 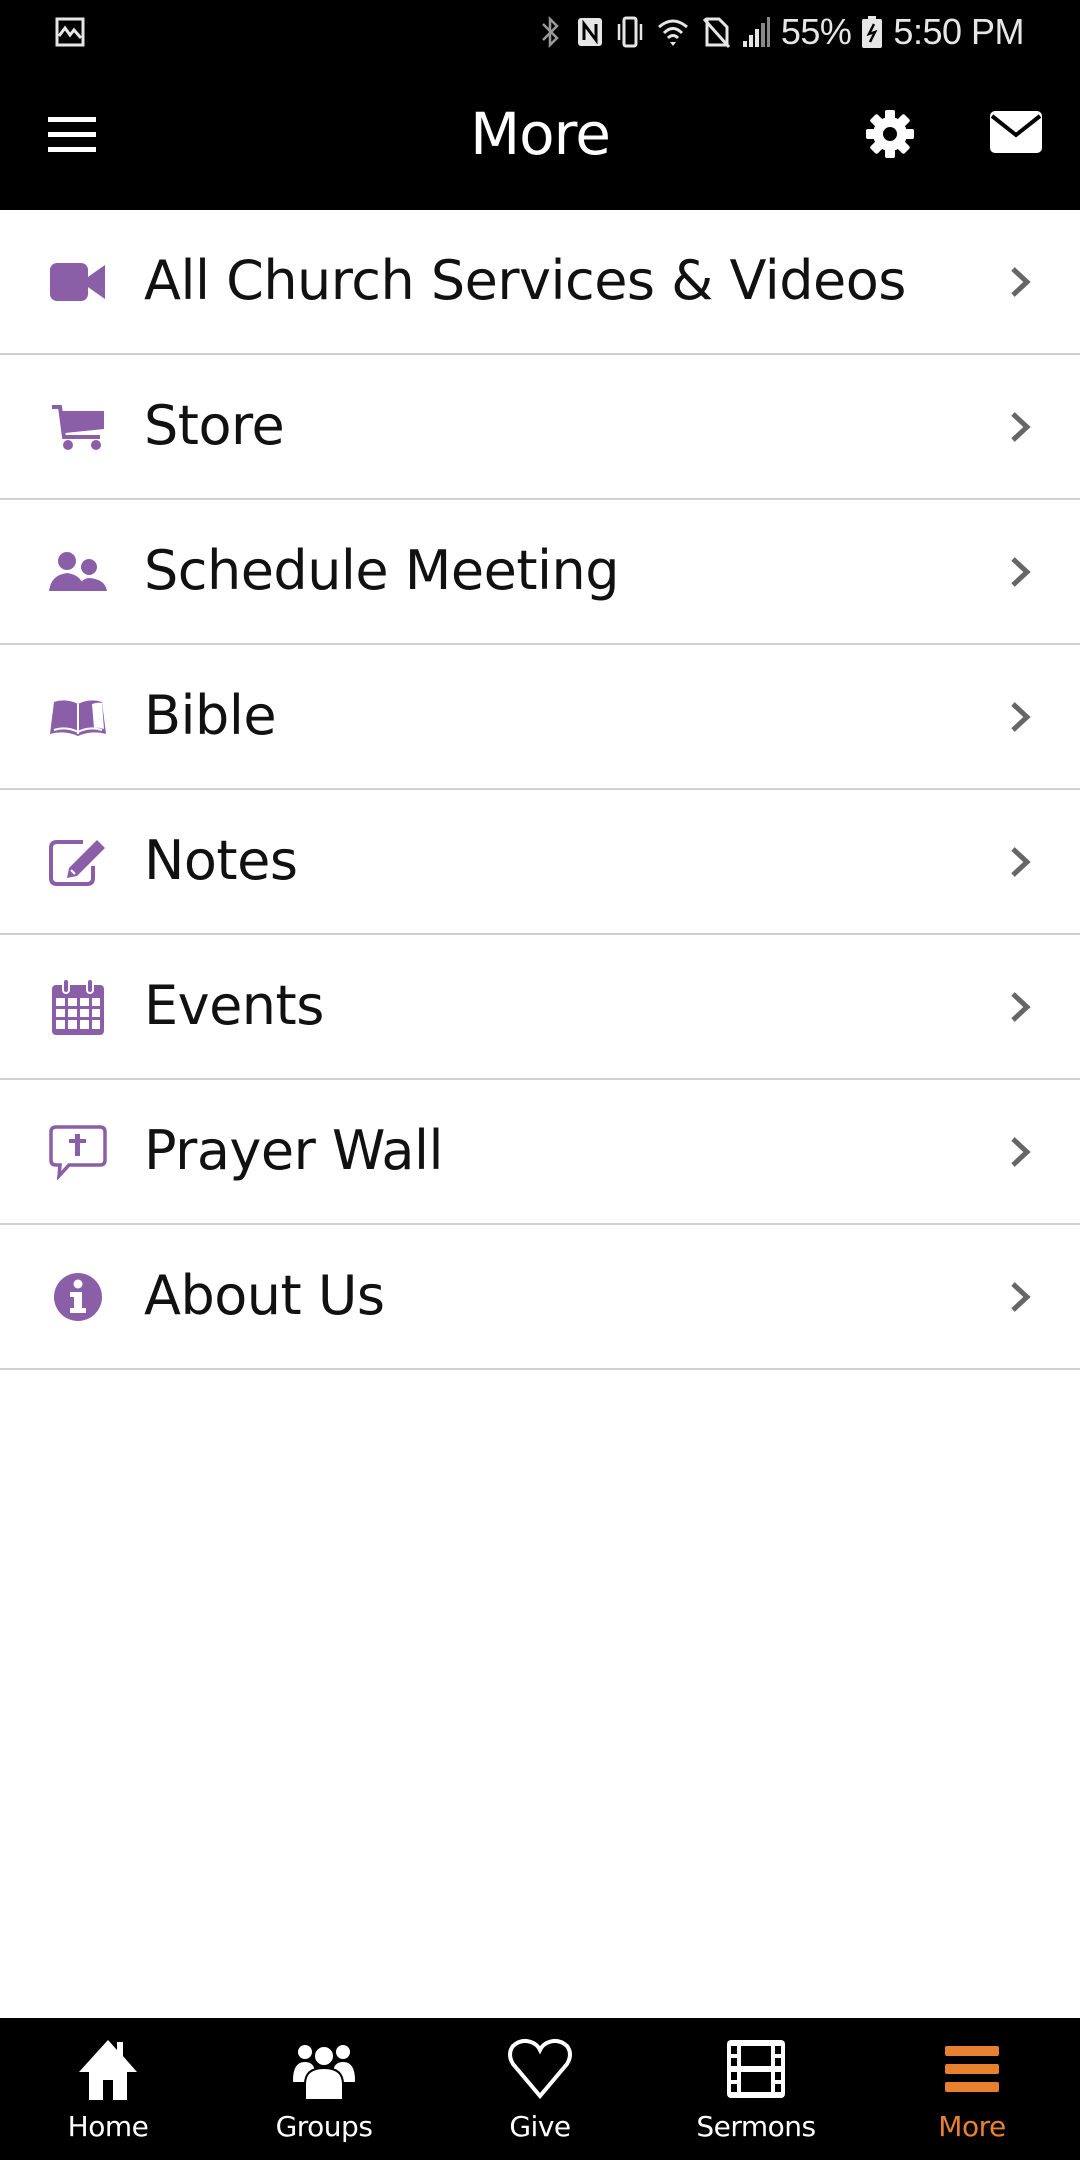 What do you see at coordinates (540, 134) in the screenshot?
I see `page-title: More` at bounding box center [540, 134].